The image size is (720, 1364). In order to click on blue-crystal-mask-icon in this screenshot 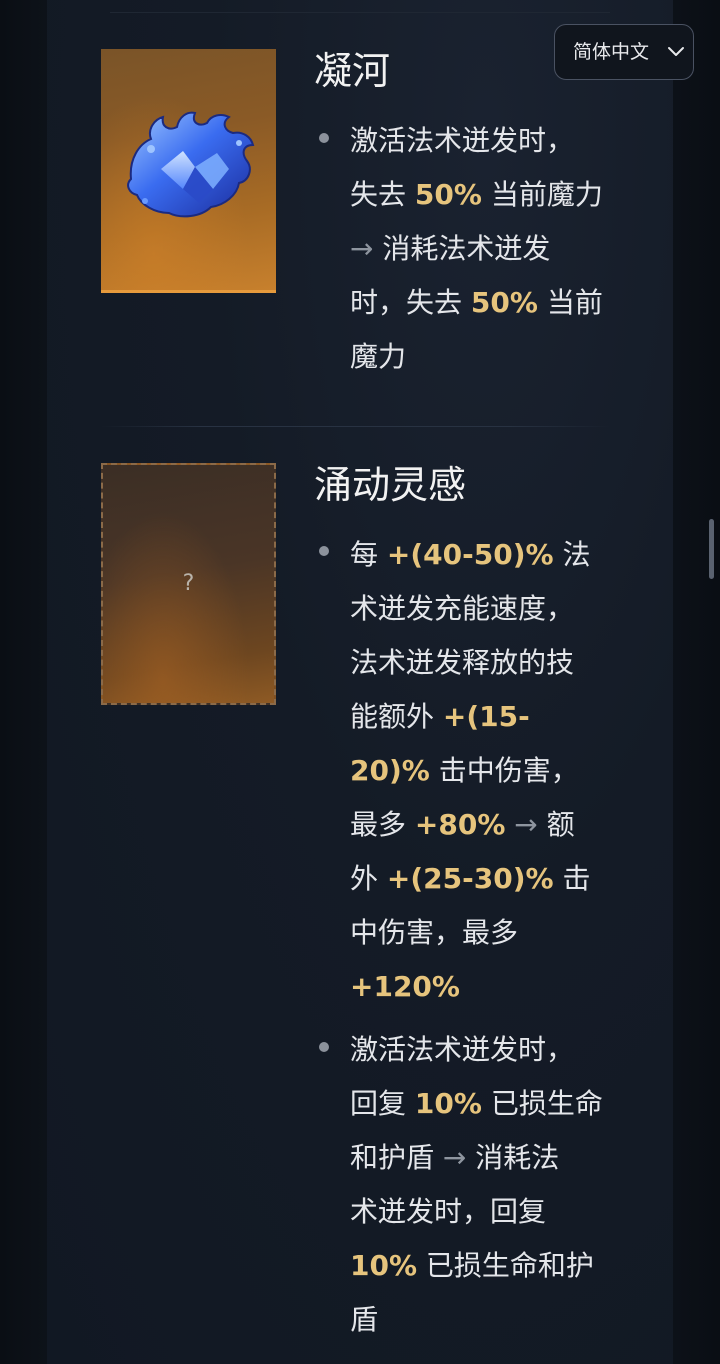, I will do `click(191, 164)`.